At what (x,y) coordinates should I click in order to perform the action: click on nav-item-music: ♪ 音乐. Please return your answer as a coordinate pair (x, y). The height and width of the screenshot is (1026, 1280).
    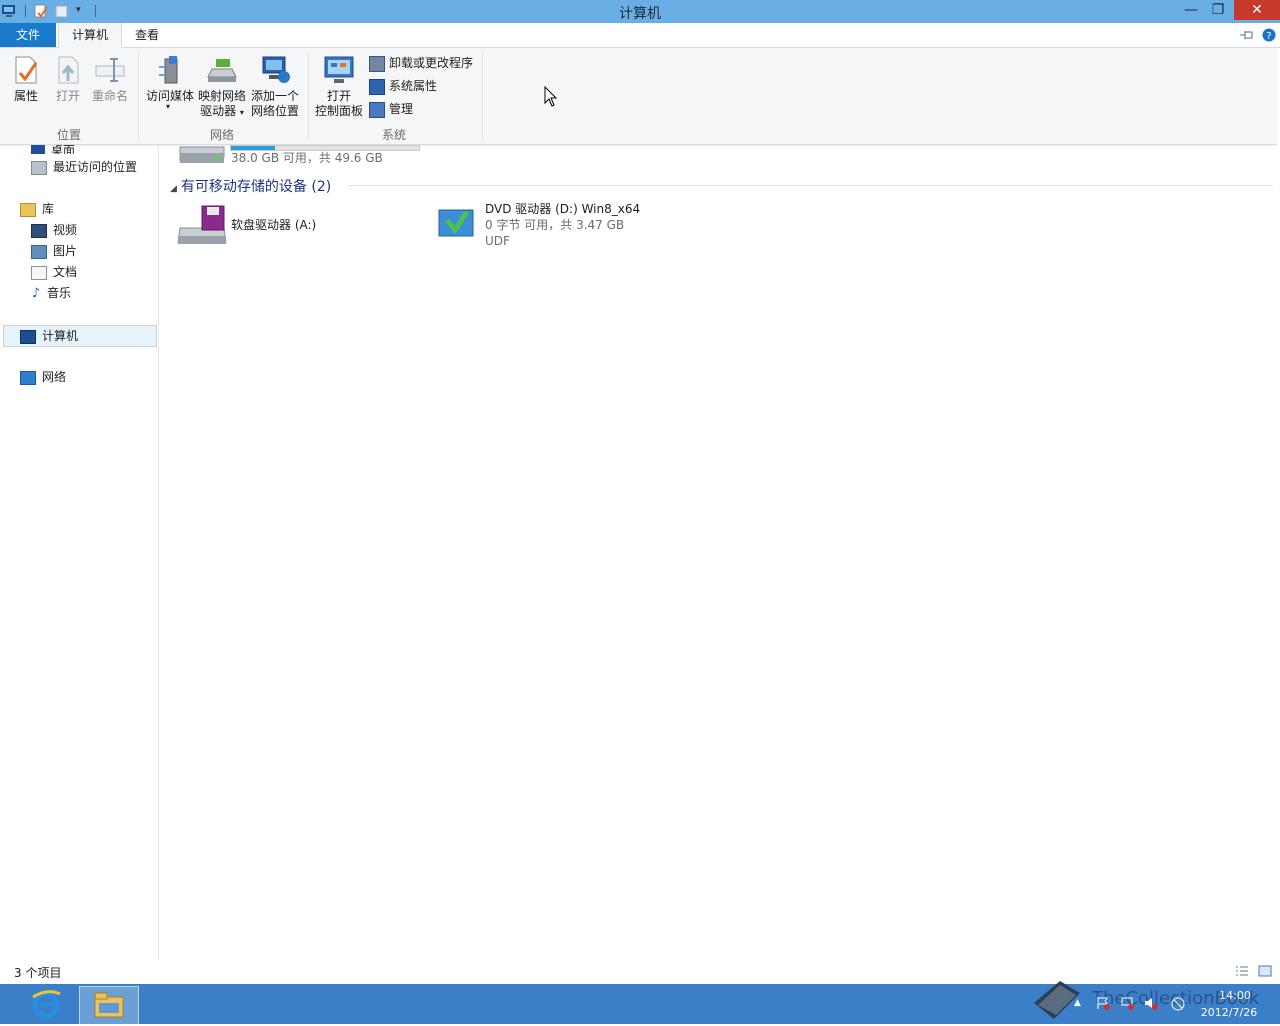
    Looking at the image, I should click on (51, 293).